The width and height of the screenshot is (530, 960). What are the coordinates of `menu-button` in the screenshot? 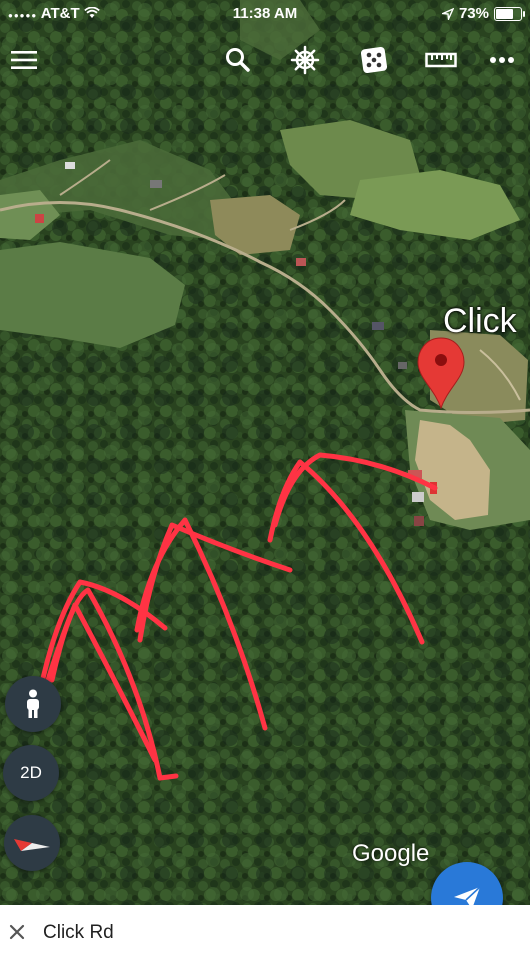 It's located at (24, 60).